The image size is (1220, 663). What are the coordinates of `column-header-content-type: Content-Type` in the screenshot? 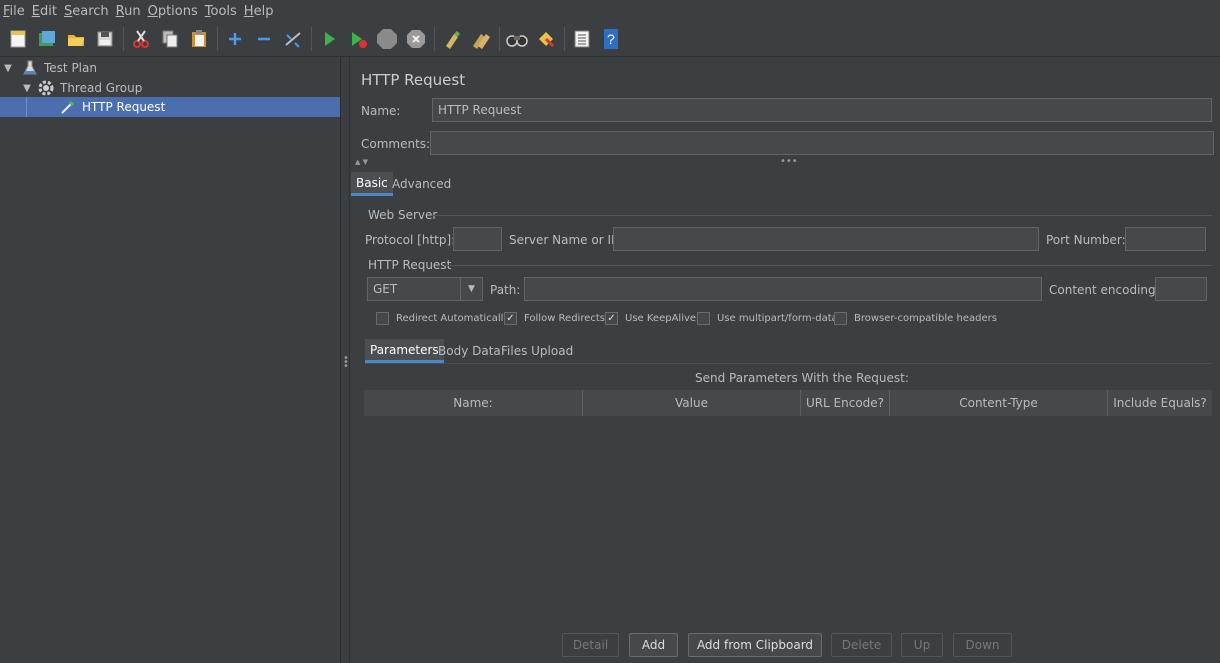 It's located at (999, 403).